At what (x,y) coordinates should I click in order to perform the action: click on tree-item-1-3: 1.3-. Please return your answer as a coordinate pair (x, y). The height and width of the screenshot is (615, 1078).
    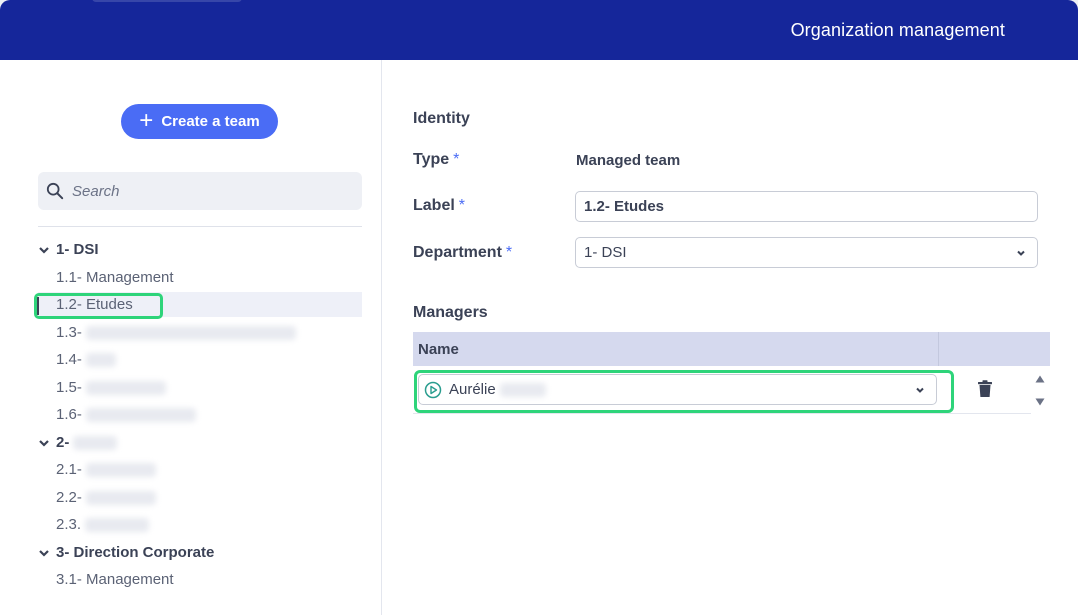
    Looking at the image, I should click on (200, 332).